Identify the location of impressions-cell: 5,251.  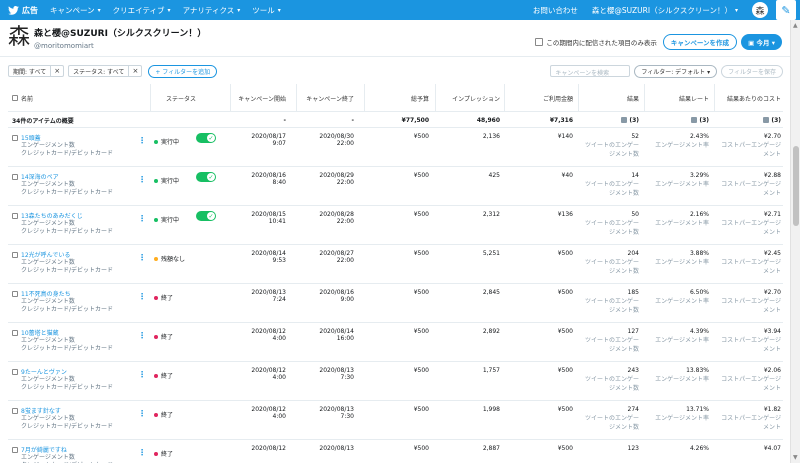
(491, 253).